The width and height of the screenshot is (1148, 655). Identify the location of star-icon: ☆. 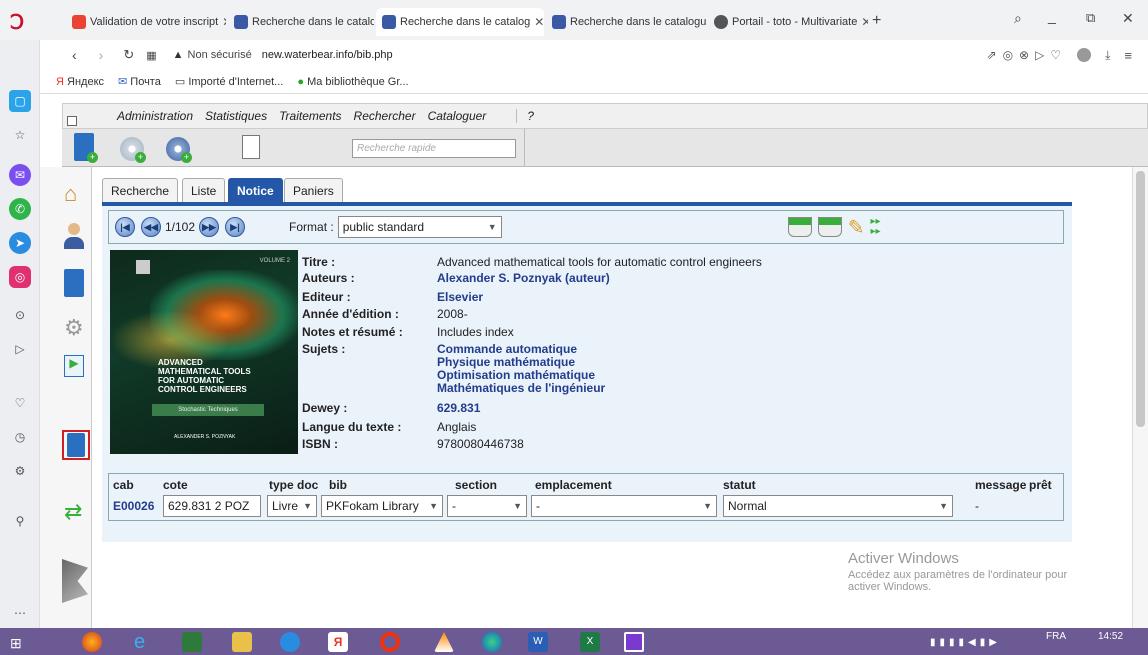
(20, 135).